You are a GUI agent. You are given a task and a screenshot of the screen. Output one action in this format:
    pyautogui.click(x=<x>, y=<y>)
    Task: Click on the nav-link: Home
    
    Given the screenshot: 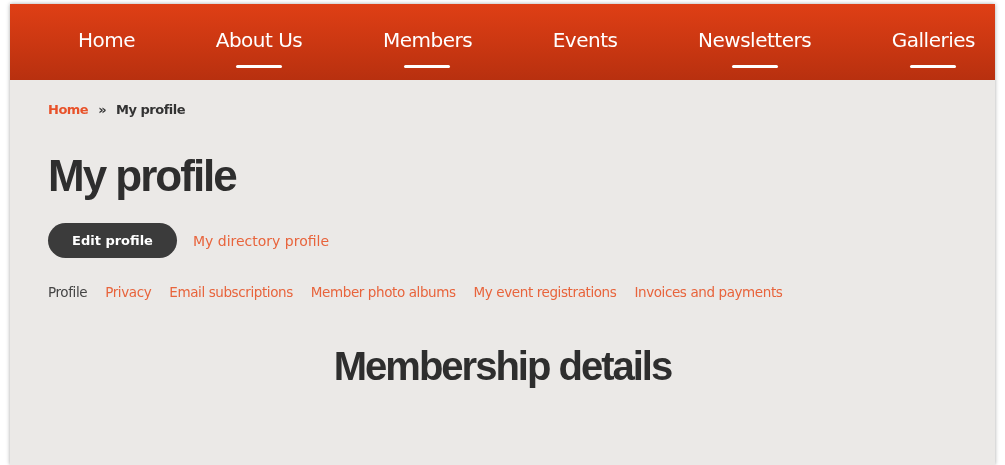 What is the action you would take?
    pyautogui.click(x=107, y=42)
    